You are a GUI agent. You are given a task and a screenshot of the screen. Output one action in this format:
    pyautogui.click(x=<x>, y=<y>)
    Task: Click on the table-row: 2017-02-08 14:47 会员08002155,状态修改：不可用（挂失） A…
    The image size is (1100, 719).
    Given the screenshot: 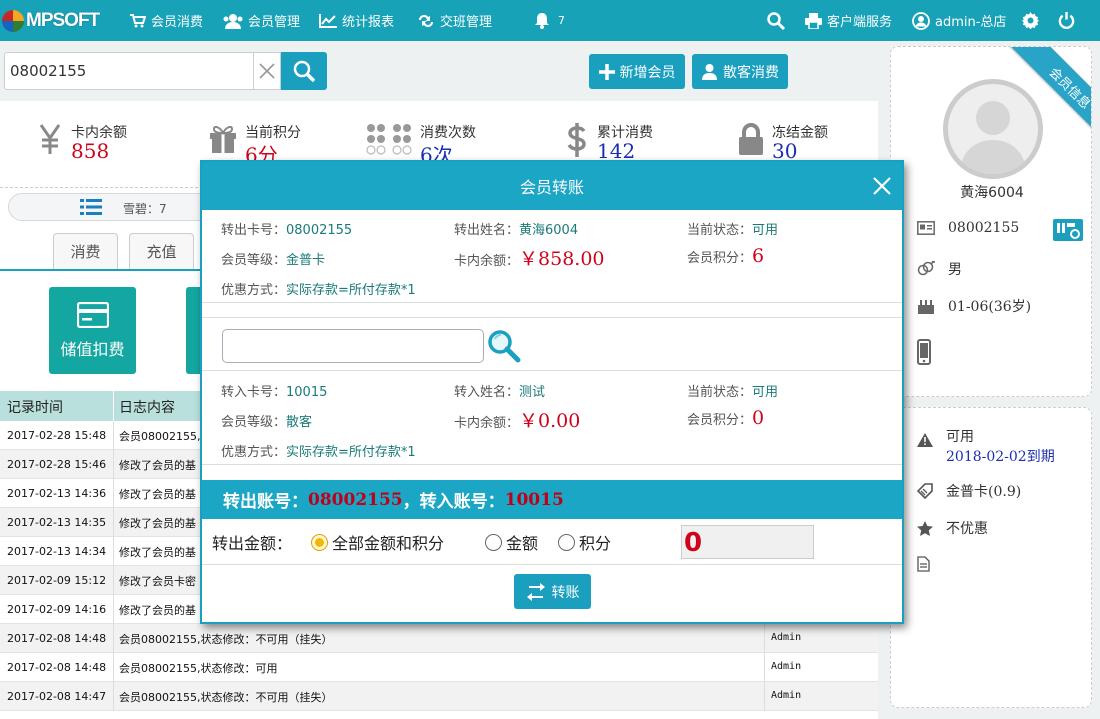 What is the action you would take?
    pyautogui.click(x=439, y=696)
    